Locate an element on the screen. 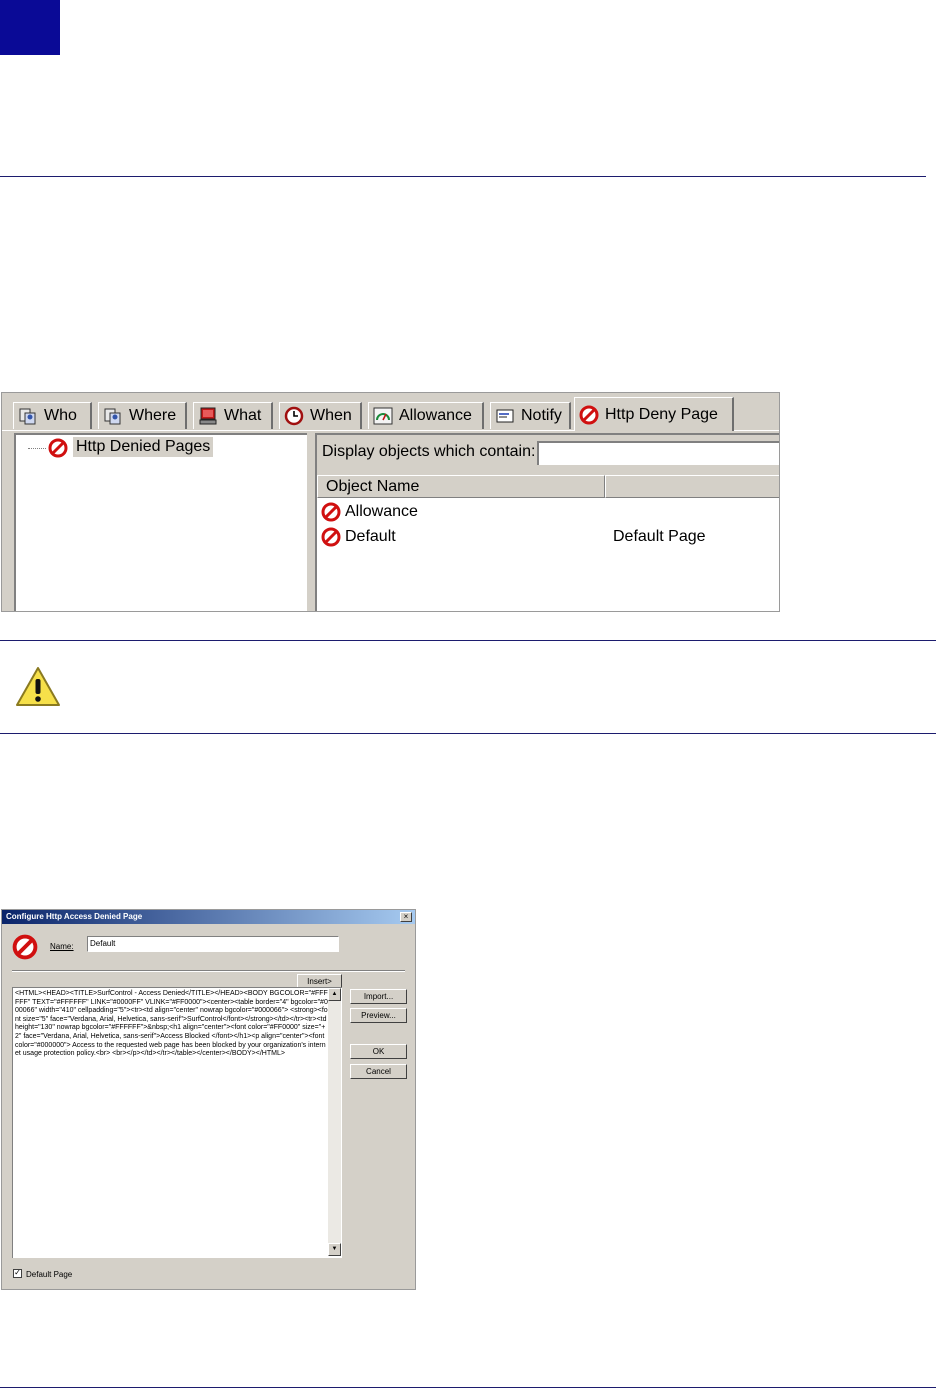 The height and width of the screenshot is (1389, 936). filter-input is located at coordinates (658, 453).